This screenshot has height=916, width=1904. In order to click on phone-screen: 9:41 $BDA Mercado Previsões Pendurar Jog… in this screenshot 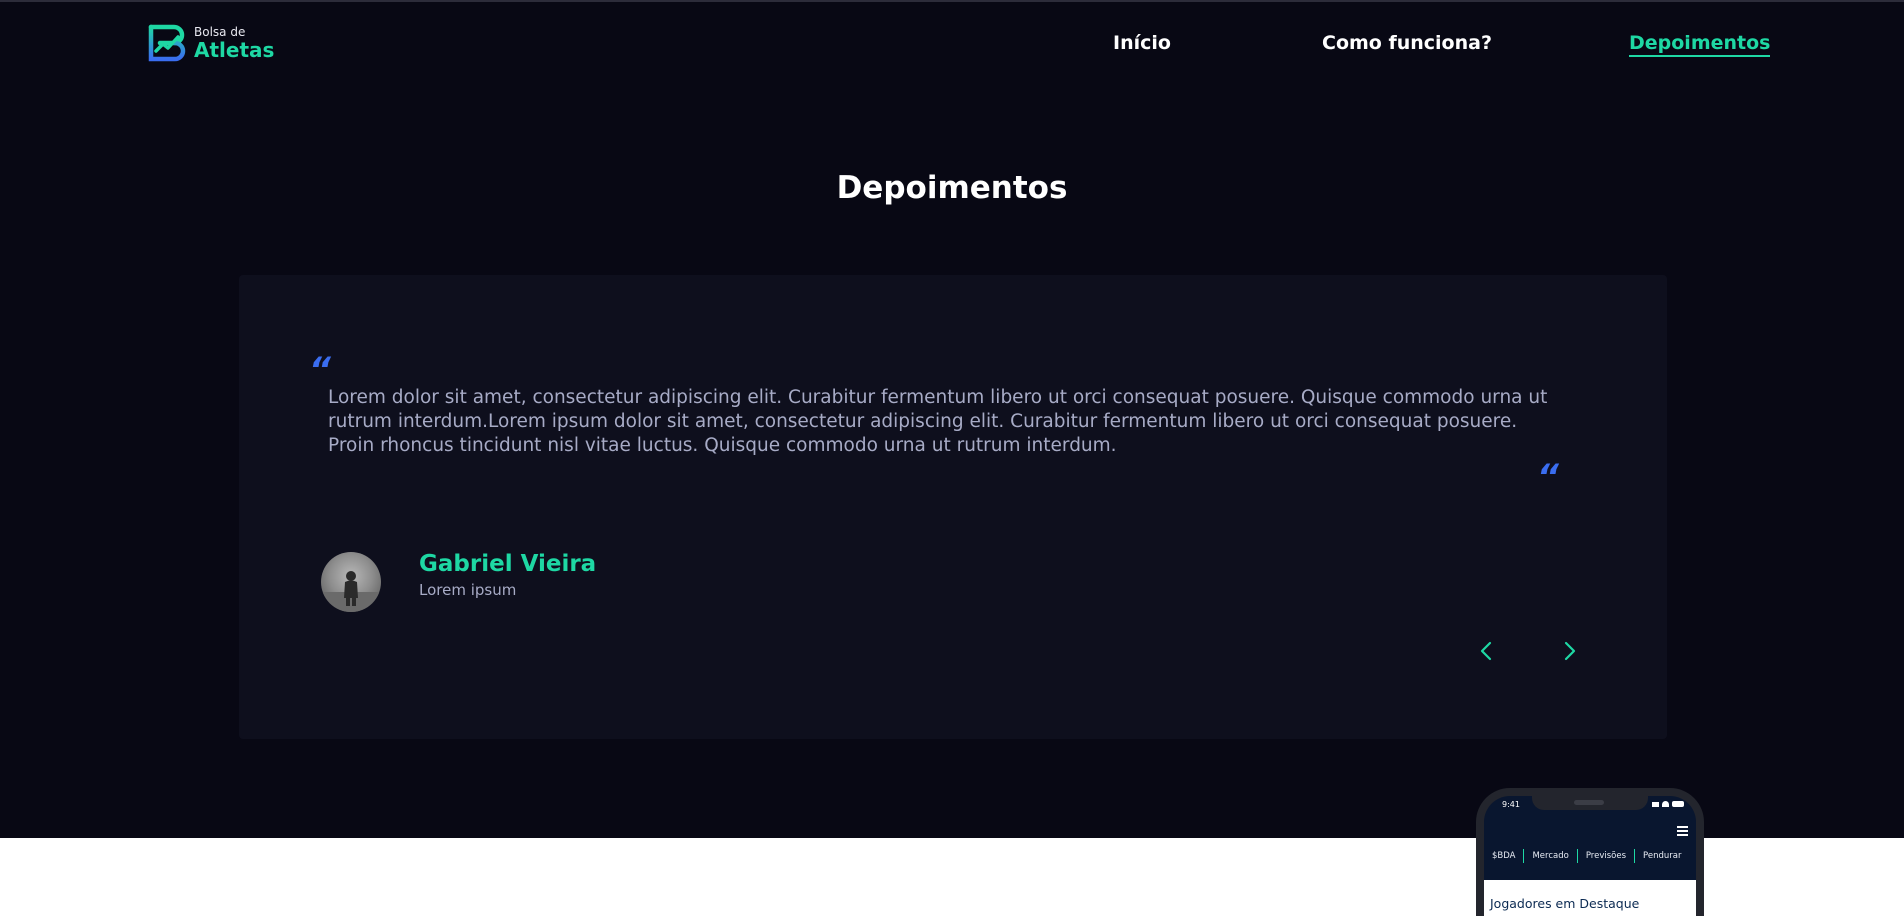, I will do `click(1590, 856)`.